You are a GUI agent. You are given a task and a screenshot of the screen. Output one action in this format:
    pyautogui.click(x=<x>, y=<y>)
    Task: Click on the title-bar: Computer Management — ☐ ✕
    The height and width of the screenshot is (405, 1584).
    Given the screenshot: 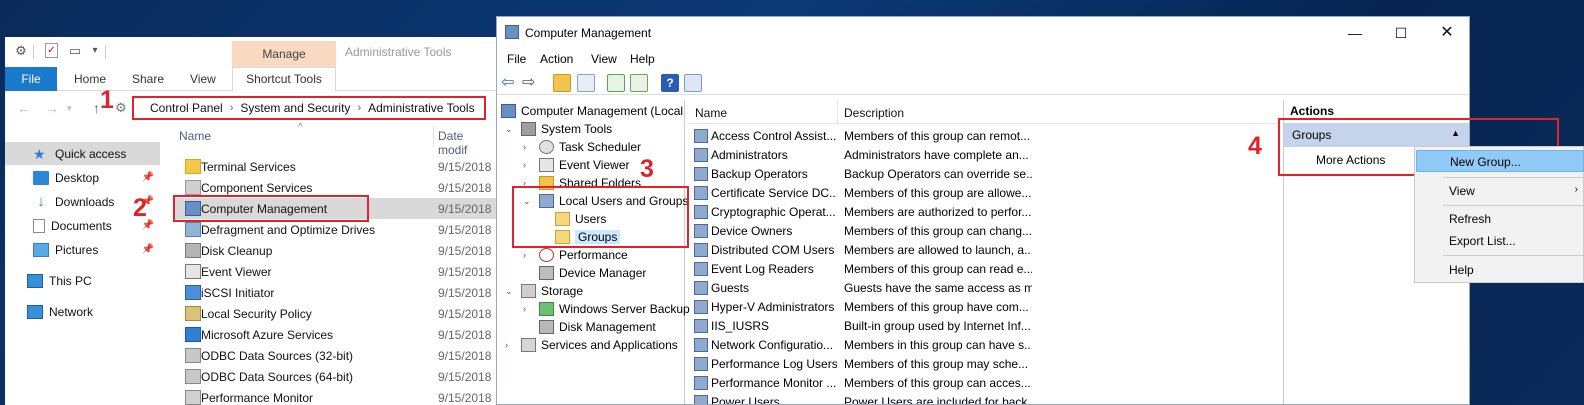 What is the action you would take?
    pyautogui.click(x=983, y=32)
    